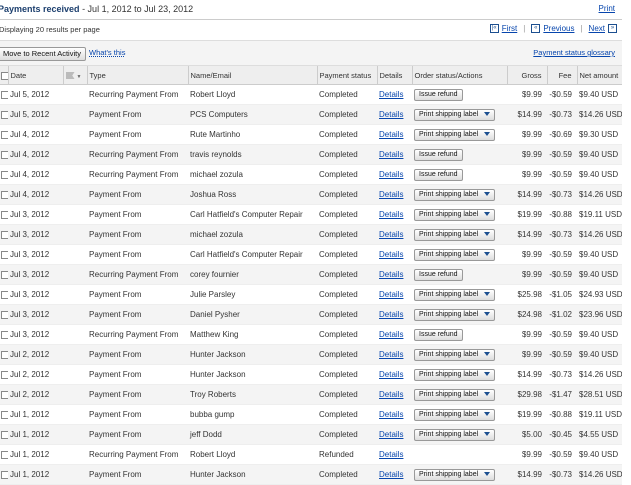  I want to click on select-all-header, so click(4, 75).